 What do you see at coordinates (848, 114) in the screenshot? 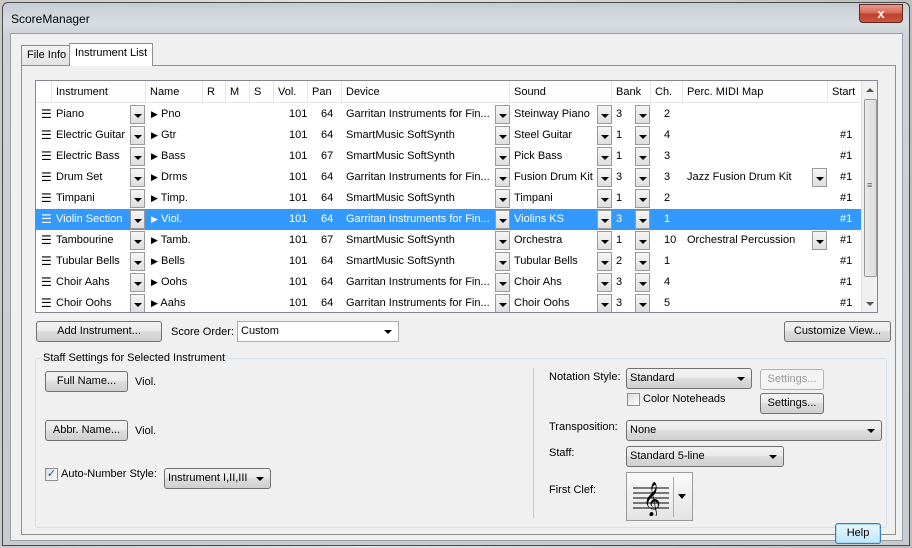
I see `start-cell` at bounding box center [848, 114].